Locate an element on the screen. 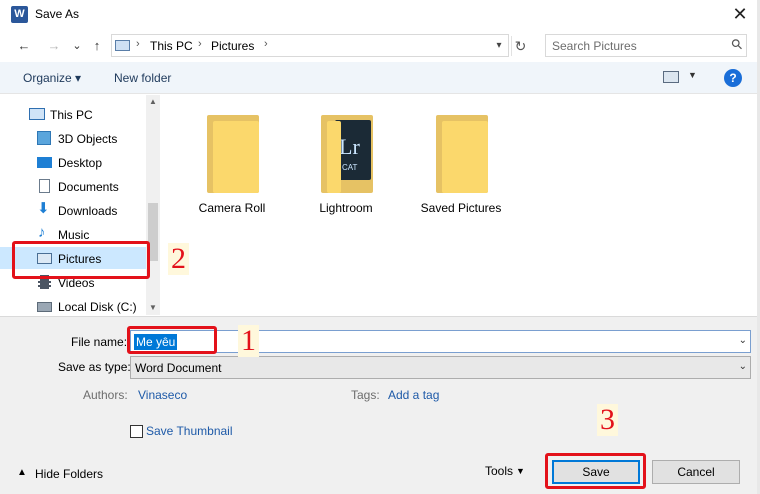 This screenshot has width=760, height=494. chevron-up-icon: ▲ is located at coordinates (22, 472).